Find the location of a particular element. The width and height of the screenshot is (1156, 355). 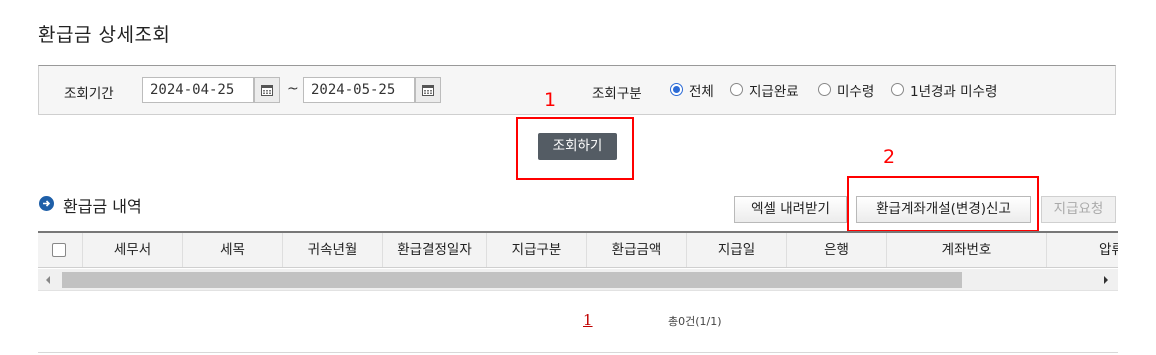

radio-paid is located at coordinates (736, 89).